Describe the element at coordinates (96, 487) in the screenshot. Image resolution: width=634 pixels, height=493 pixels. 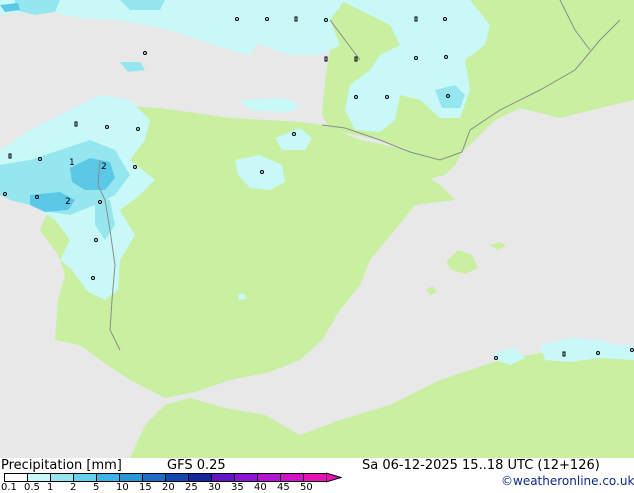
I see `legend-tick-label: 5` at that location.